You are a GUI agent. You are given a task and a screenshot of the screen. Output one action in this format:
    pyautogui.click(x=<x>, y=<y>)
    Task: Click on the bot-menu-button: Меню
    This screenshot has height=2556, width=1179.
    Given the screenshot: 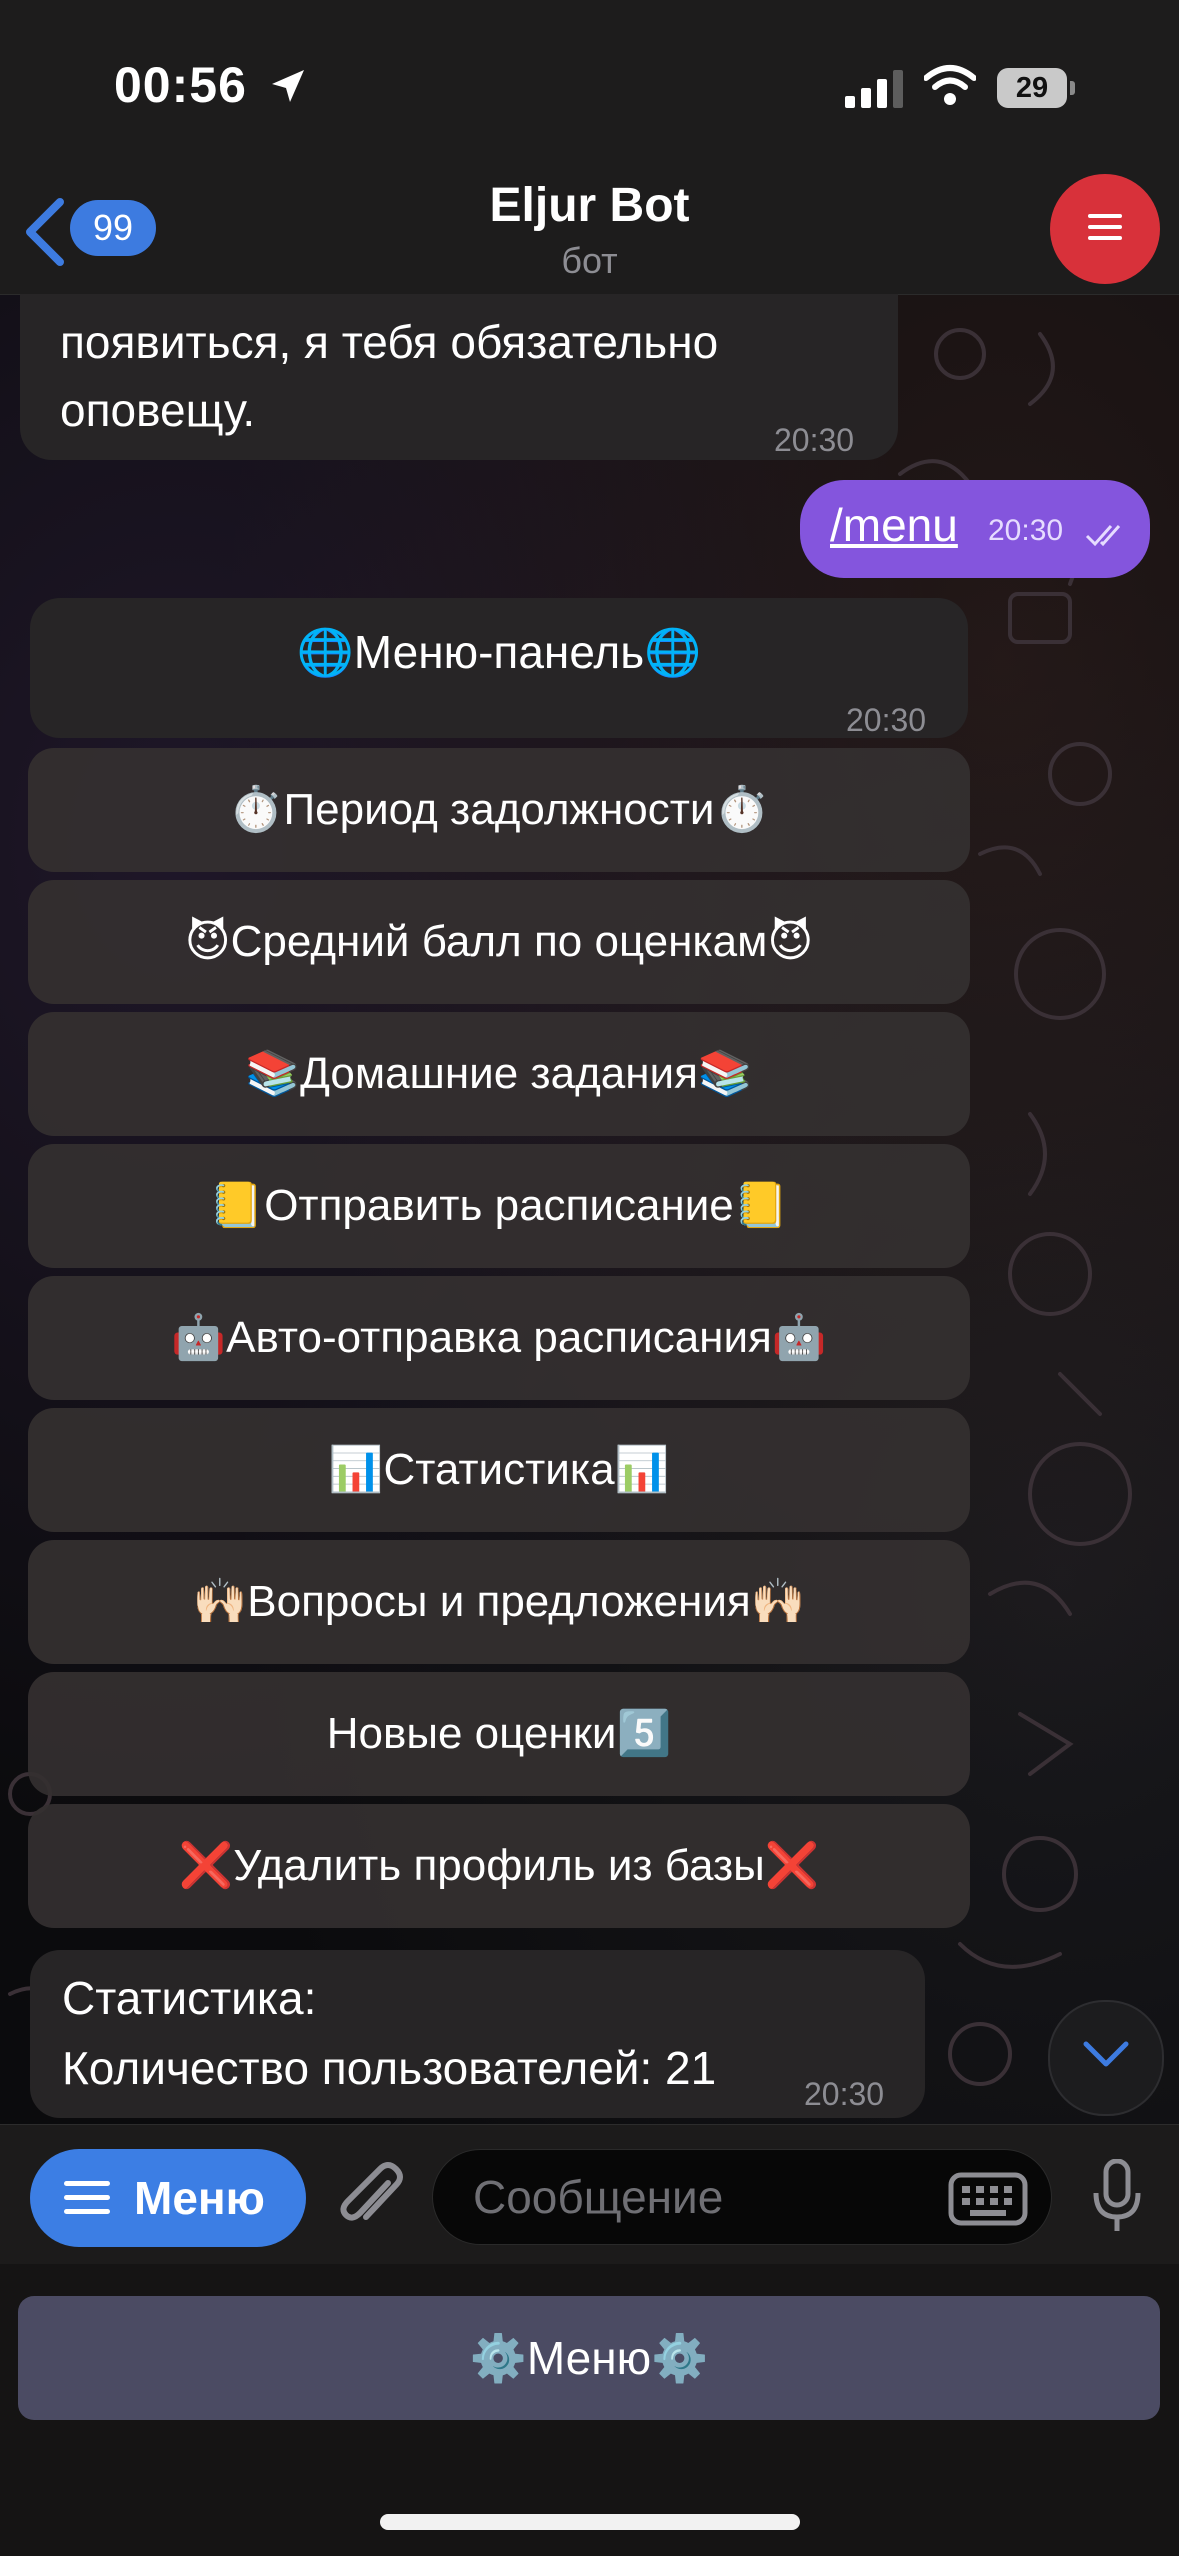 What is the action you would take?
    pyautogui.click(x=168, y=2198)
    